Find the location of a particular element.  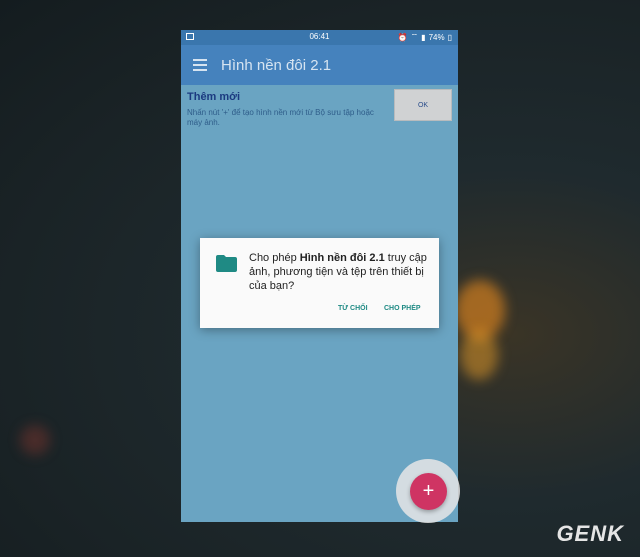

status-icons: ⏰ ⌔ ▮ 74% ▯ is located at coordinates (425, 37).